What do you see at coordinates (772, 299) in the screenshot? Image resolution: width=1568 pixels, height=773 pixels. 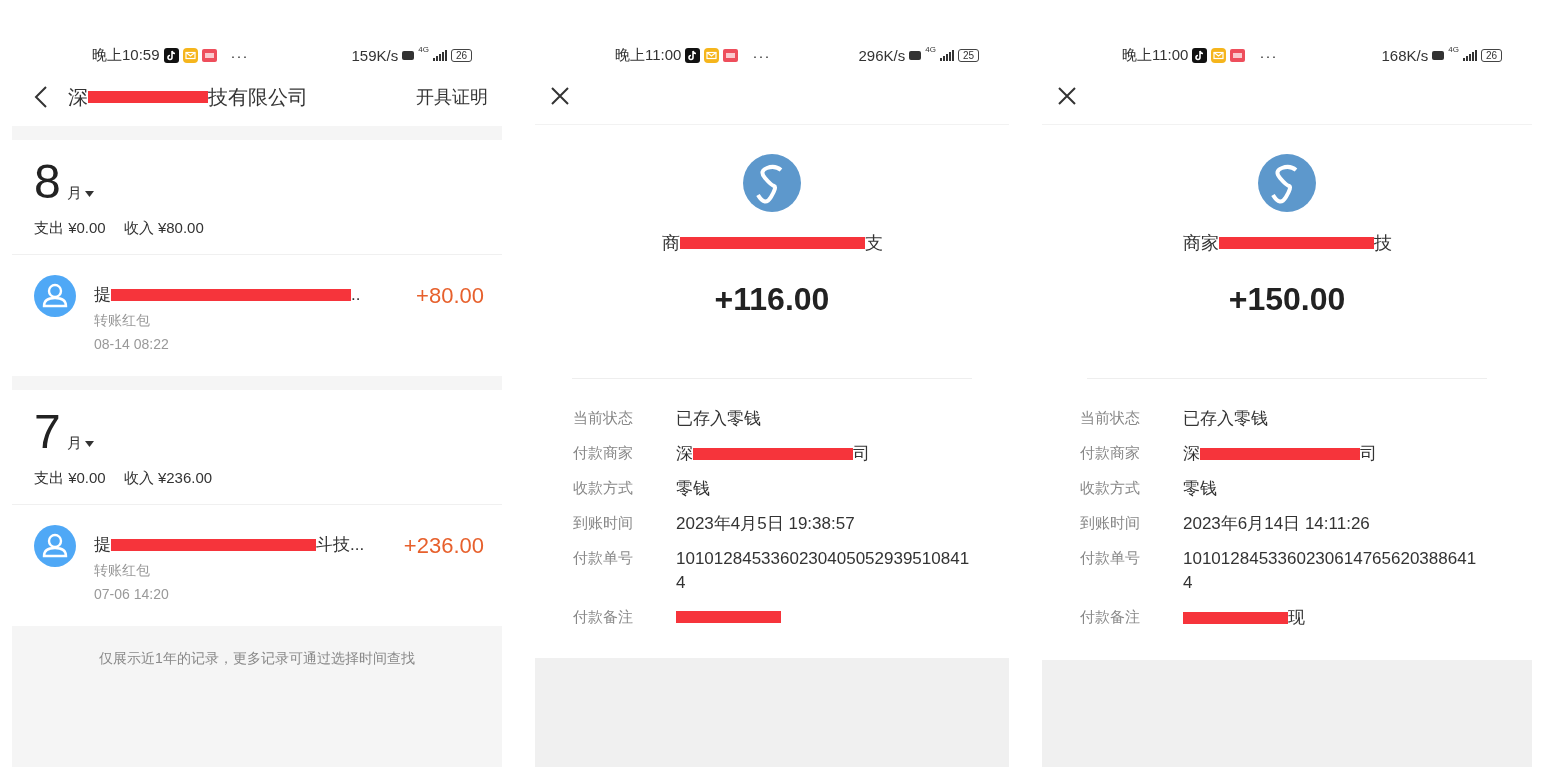 I see `transfer-amount: +116.00` at bounding box center [772, 299].